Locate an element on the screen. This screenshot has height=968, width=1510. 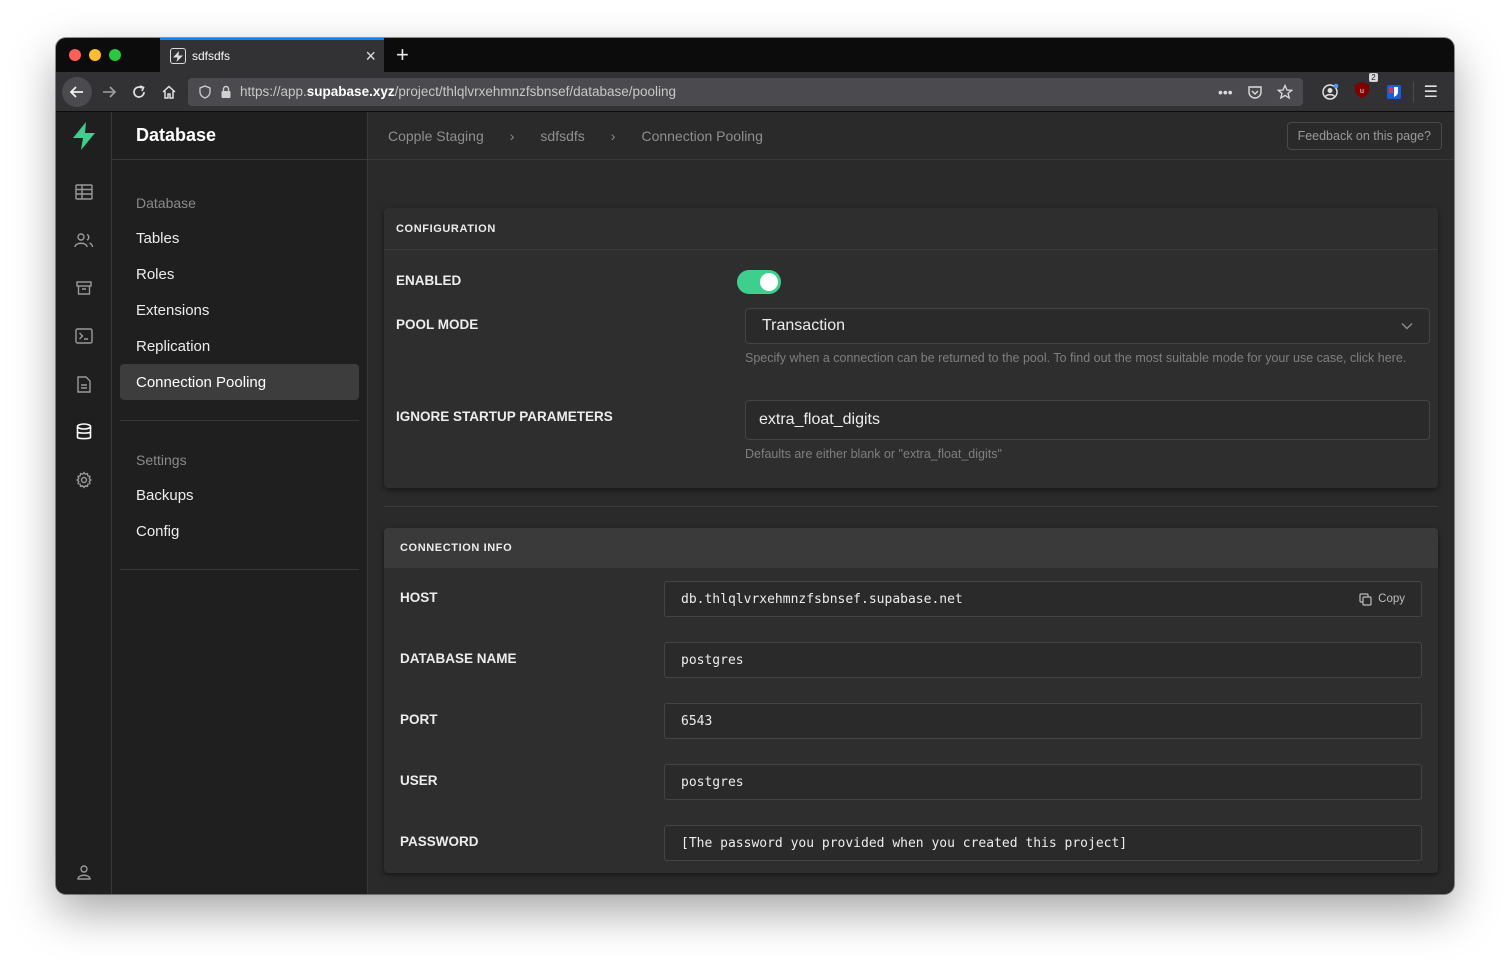
arrow-left-icon is located at coordinates (76, 91).